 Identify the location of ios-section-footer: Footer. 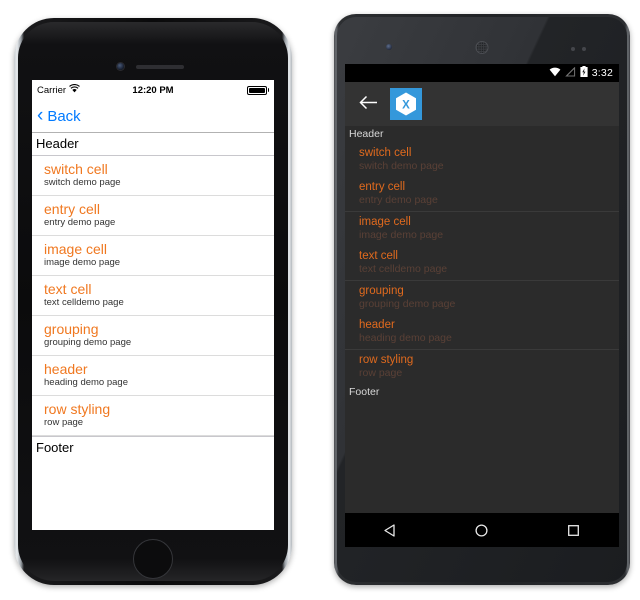
(153, 447).